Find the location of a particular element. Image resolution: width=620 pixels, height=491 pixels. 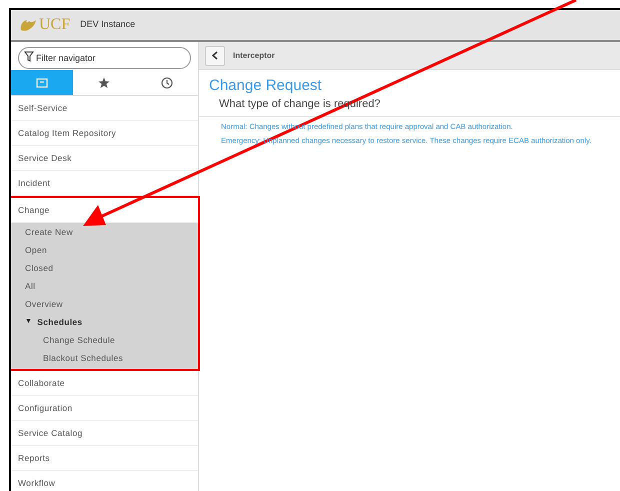

nav-sub-item: Open is located at coordinates (36, 250).